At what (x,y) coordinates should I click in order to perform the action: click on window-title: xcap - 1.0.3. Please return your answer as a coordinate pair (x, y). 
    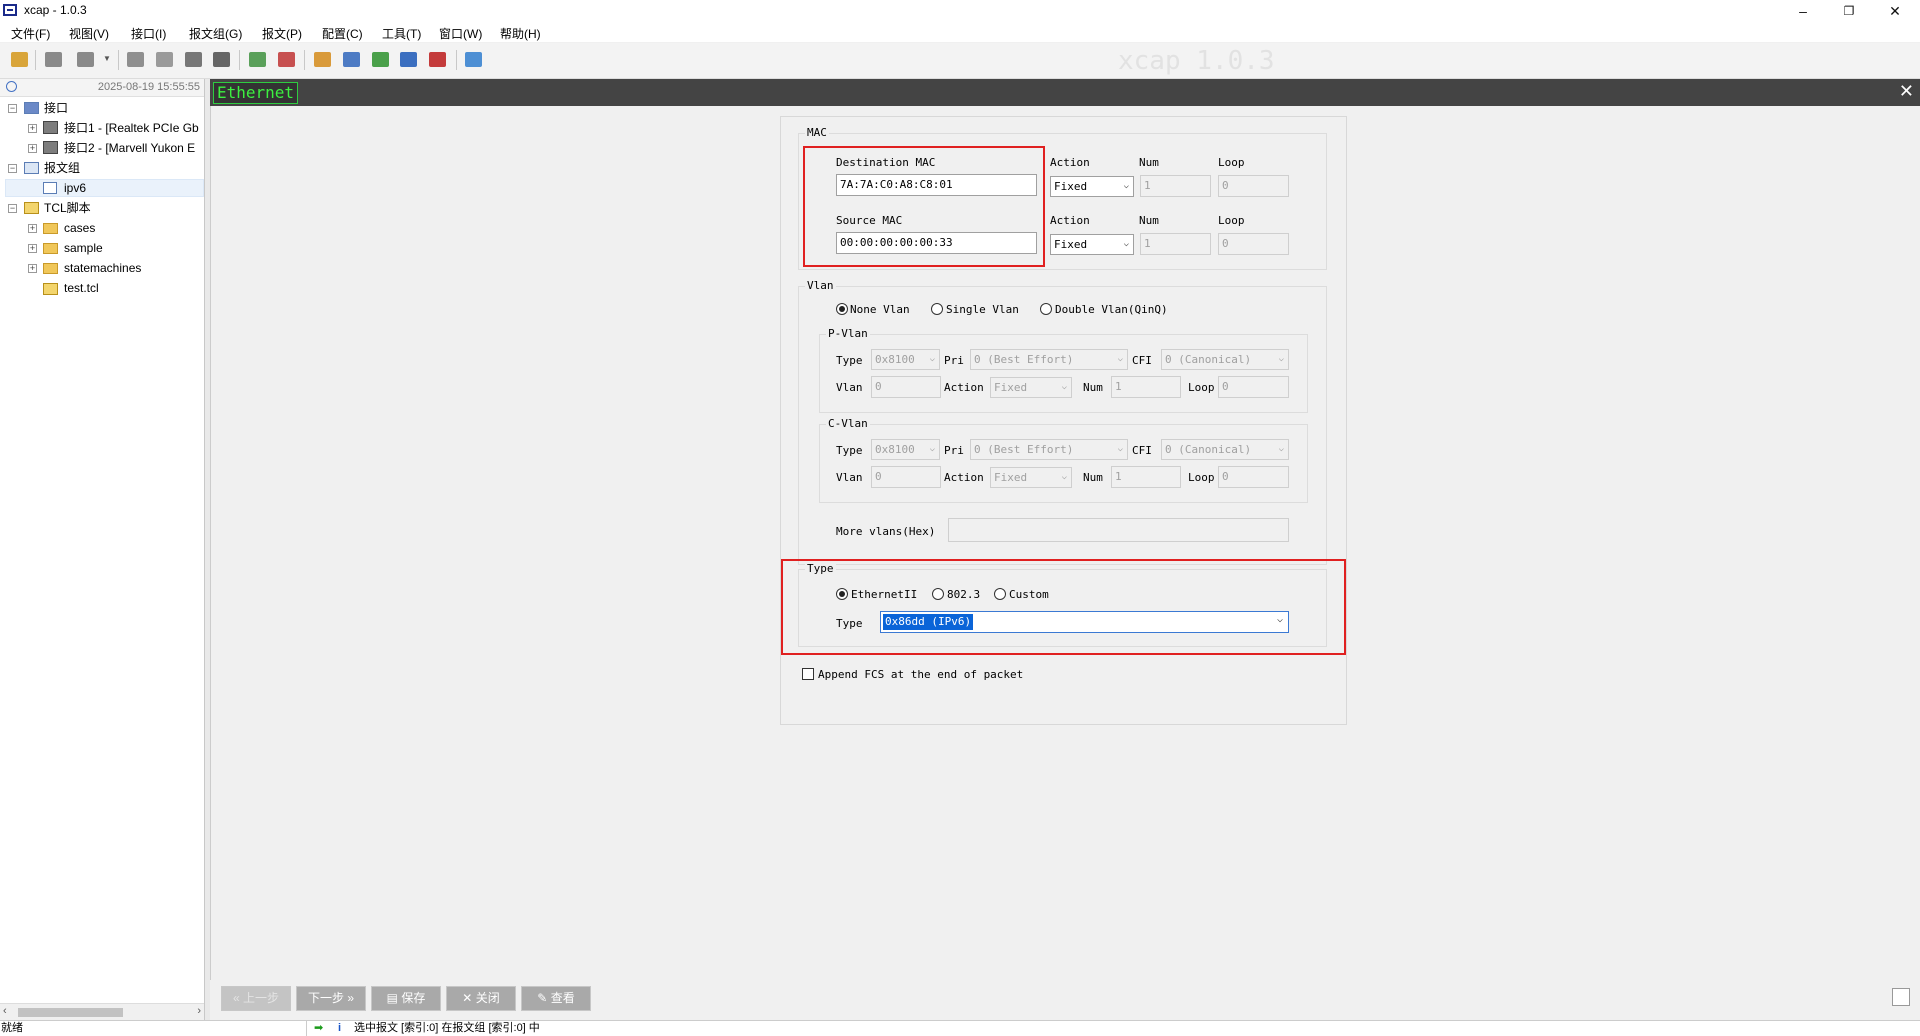
    Looking at the image, I should click on (55, 10).